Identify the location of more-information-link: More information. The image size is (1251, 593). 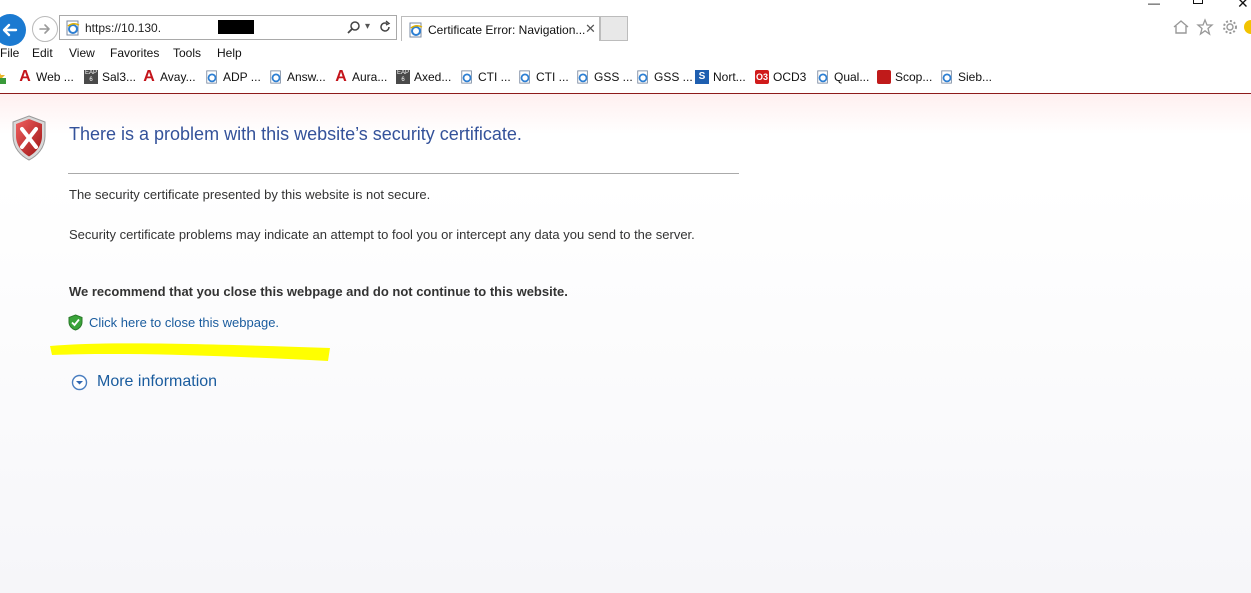
(157, 382).